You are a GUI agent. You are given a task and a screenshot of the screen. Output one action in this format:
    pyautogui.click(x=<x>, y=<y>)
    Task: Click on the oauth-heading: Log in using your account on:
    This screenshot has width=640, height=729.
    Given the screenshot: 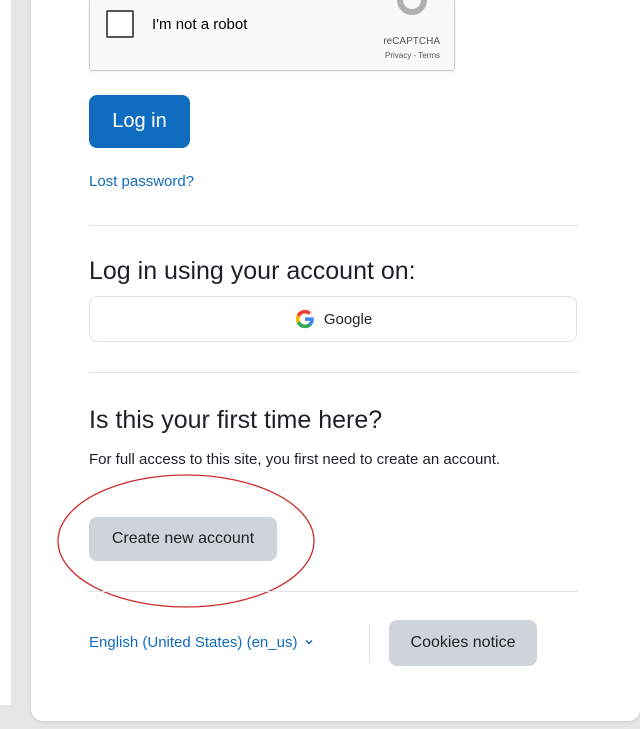 What is the action you would take?
    pyautogui.click(x=252, y=271)
    